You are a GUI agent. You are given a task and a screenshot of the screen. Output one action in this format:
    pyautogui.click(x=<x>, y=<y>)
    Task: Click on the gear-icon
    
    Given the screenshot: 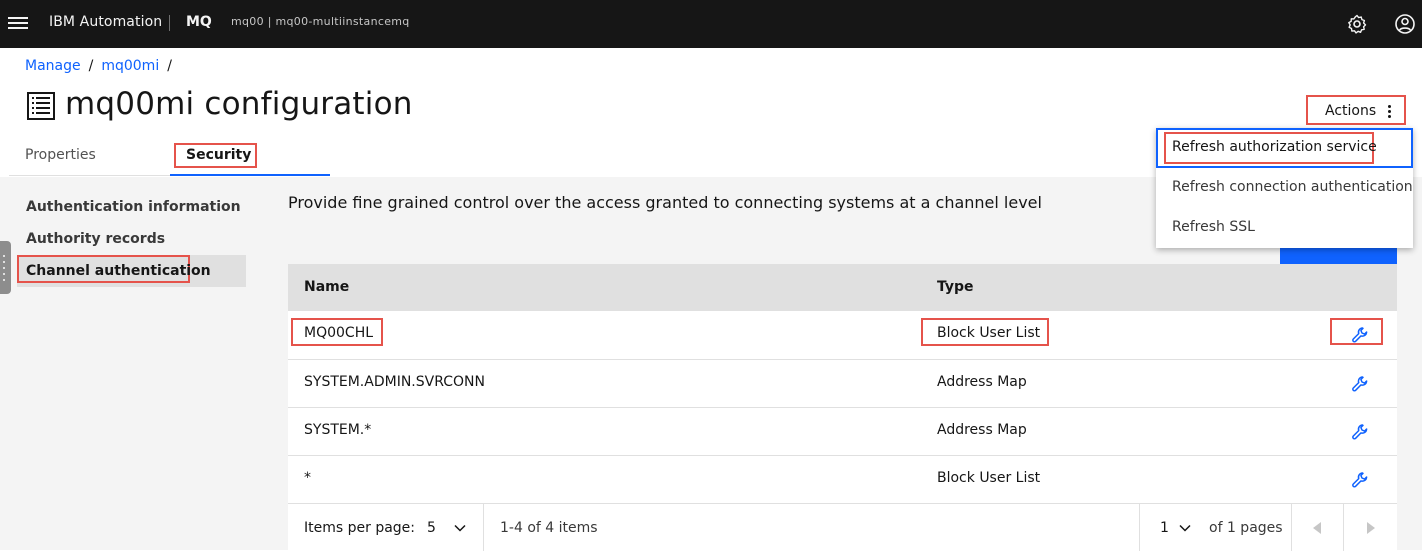 What is the action you would take?
    pyautogui.click(x=1357, y=24)
    